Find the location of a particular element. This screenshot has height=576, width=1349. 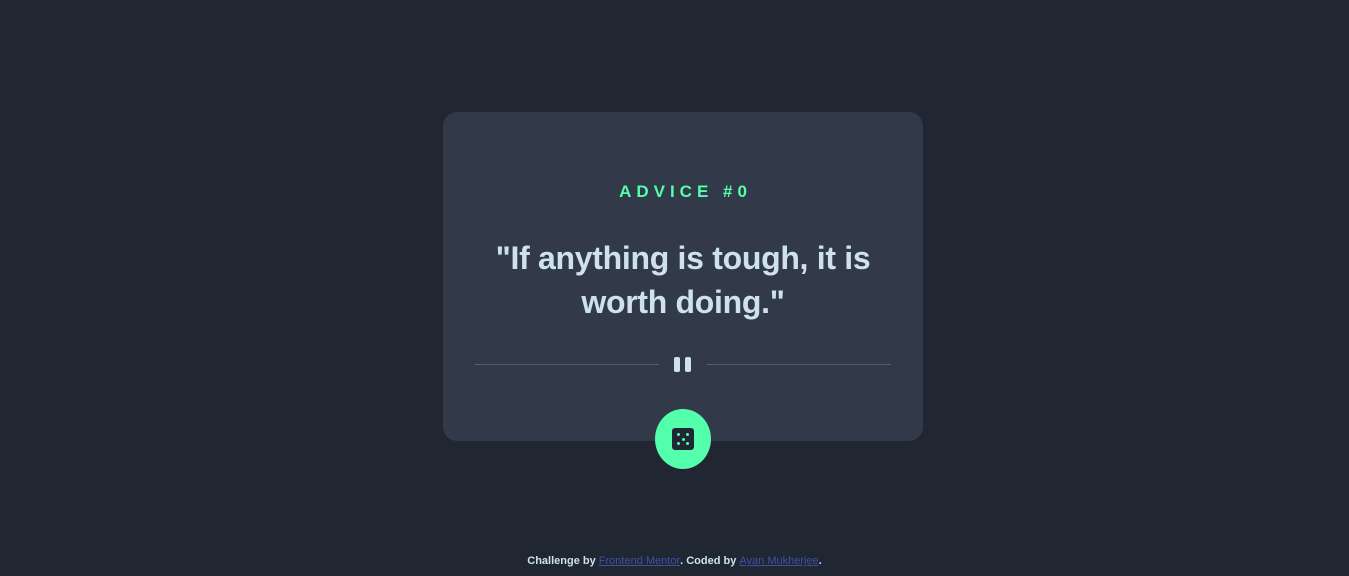

pause-bar-left is located at coordinates (677, 364).